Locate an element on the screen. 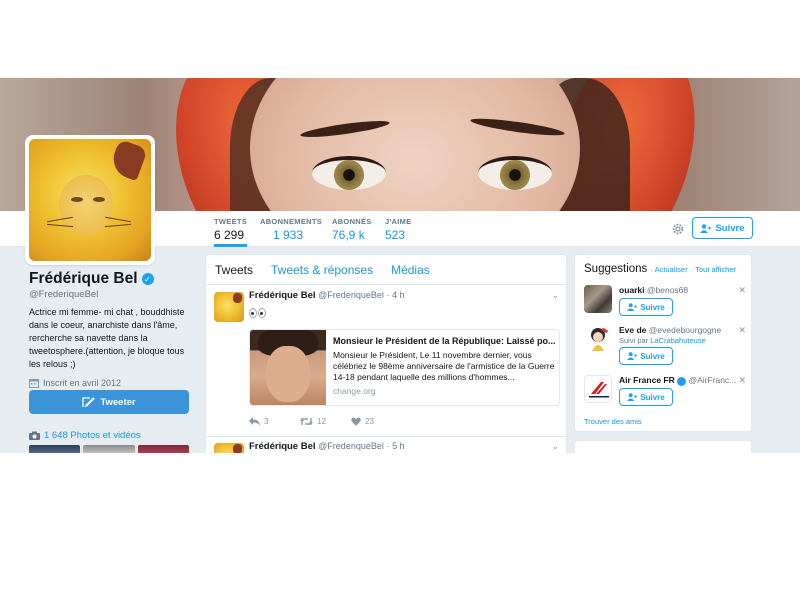  eyes-emoji-icon is located at coordinates (257, 313).